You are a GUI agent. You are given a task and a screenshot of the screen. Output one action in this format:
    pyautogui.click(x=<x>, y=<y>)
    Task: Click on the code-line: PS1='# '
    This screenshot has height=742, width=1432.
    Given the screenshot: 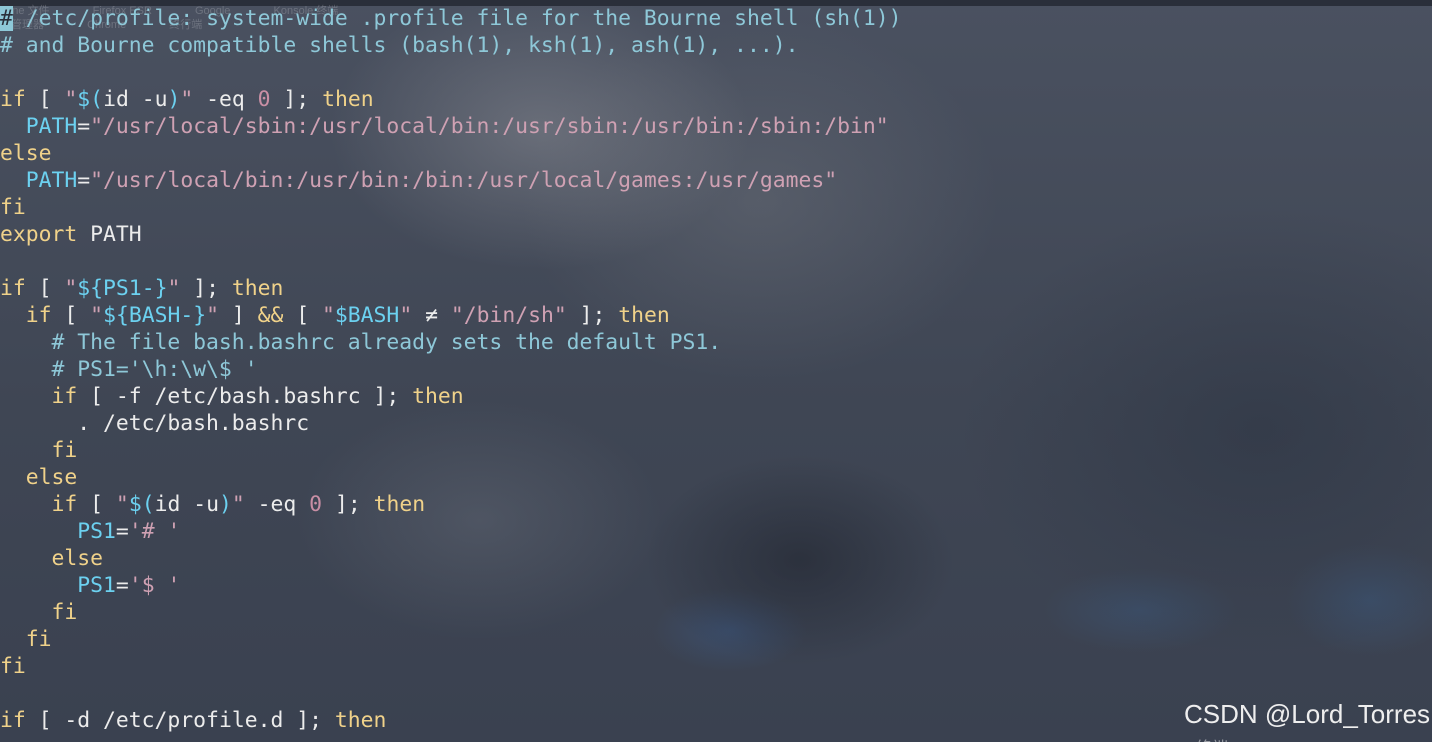 What is the action you would take?
    pyautogui.click(x=451, y=531)
    